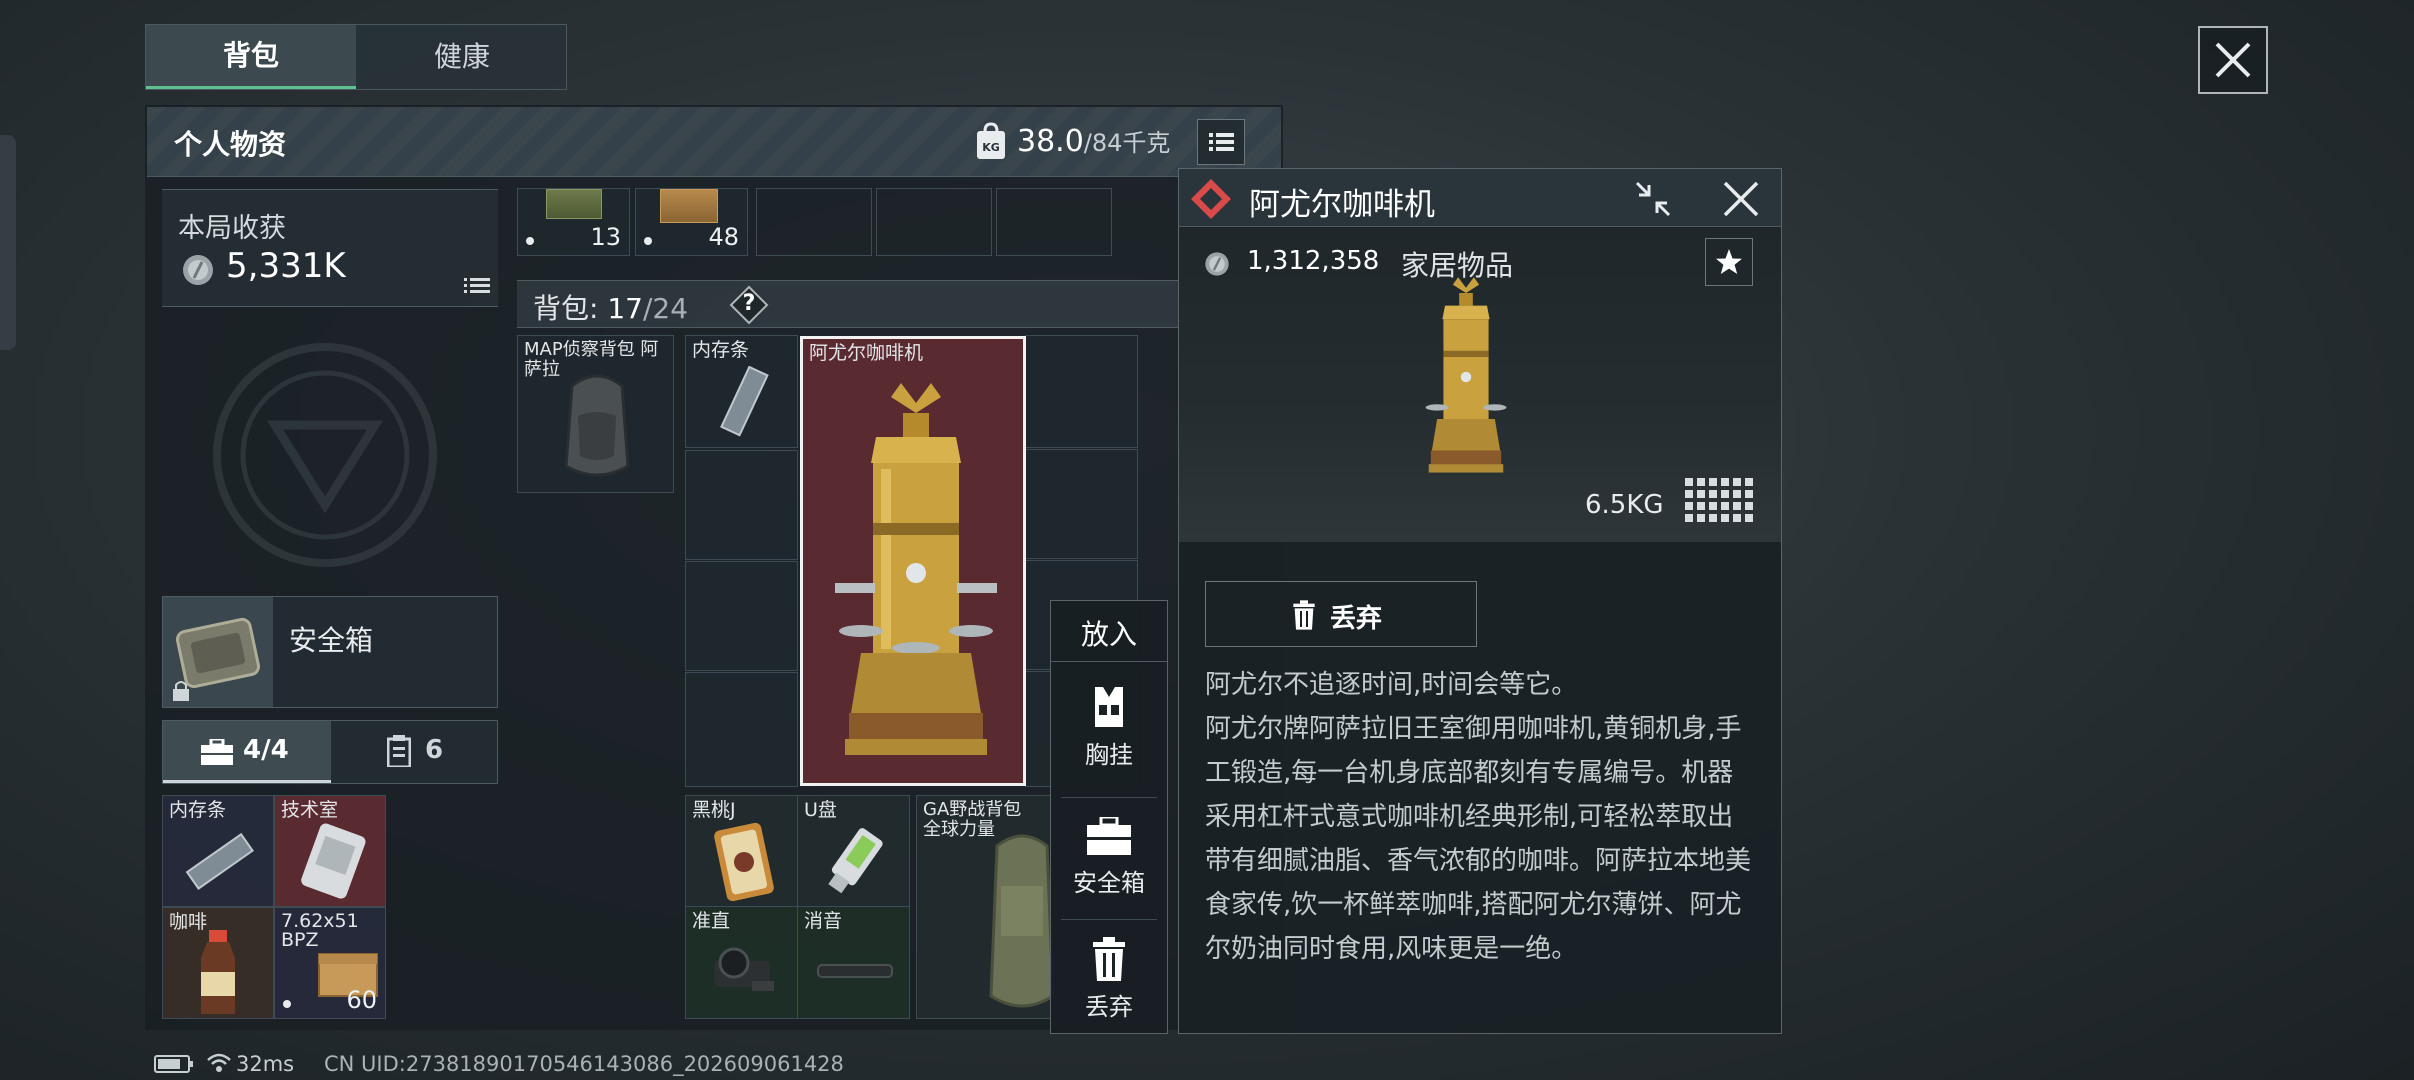 This screenshot has height=1080, width=2414. What do you see at coordinates (1109, 861) in the screenshot?
I see `action-safebox-button: 安全箱` at bounding box center [1109, 861].